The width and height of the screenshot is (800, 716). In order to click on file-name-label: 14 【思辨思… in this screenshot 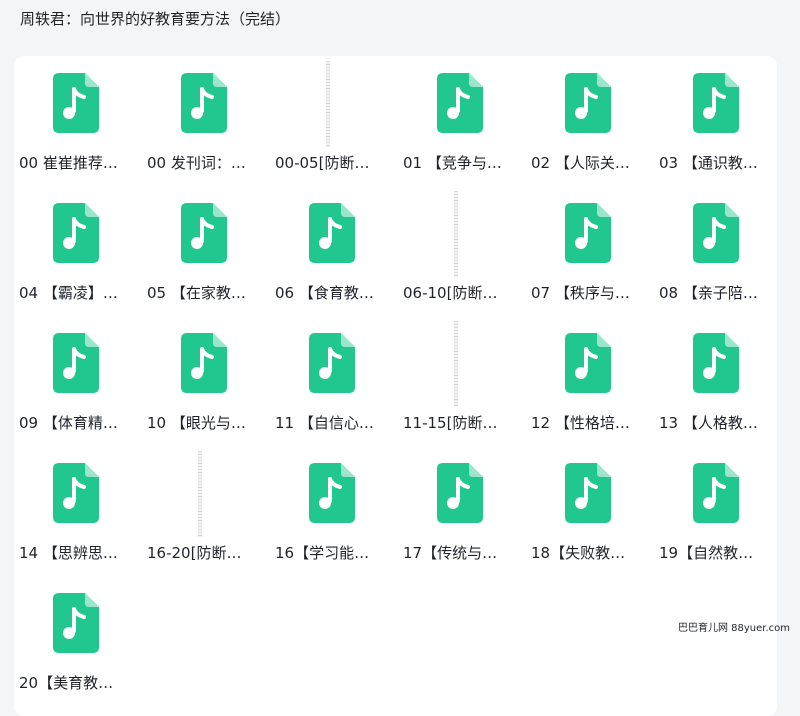, I will do `click(68, 553)`.